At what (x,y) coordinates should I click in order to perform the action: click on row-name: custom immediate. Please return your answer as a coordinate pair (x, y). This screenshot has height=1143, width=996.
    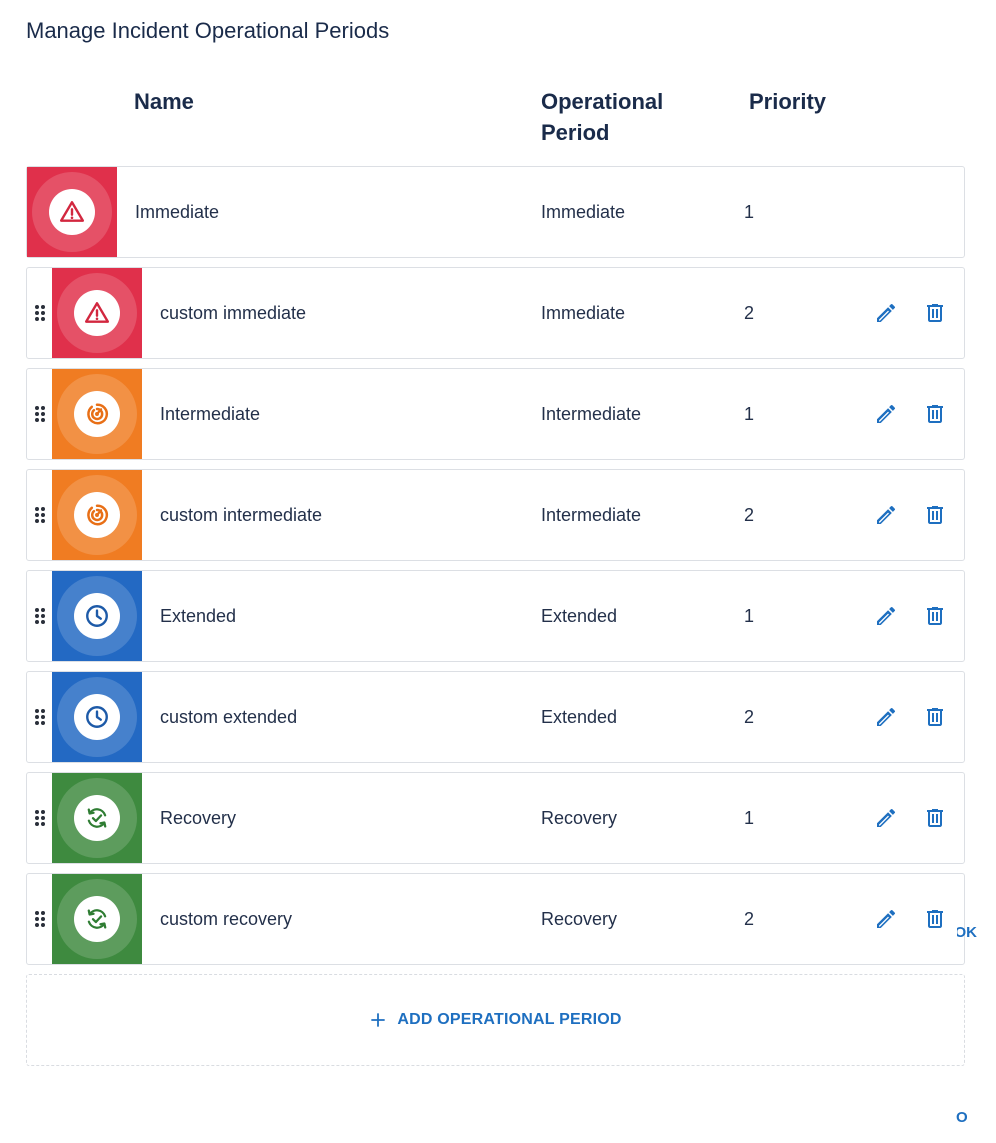
    Looking at the image, I should click on (233, 313).